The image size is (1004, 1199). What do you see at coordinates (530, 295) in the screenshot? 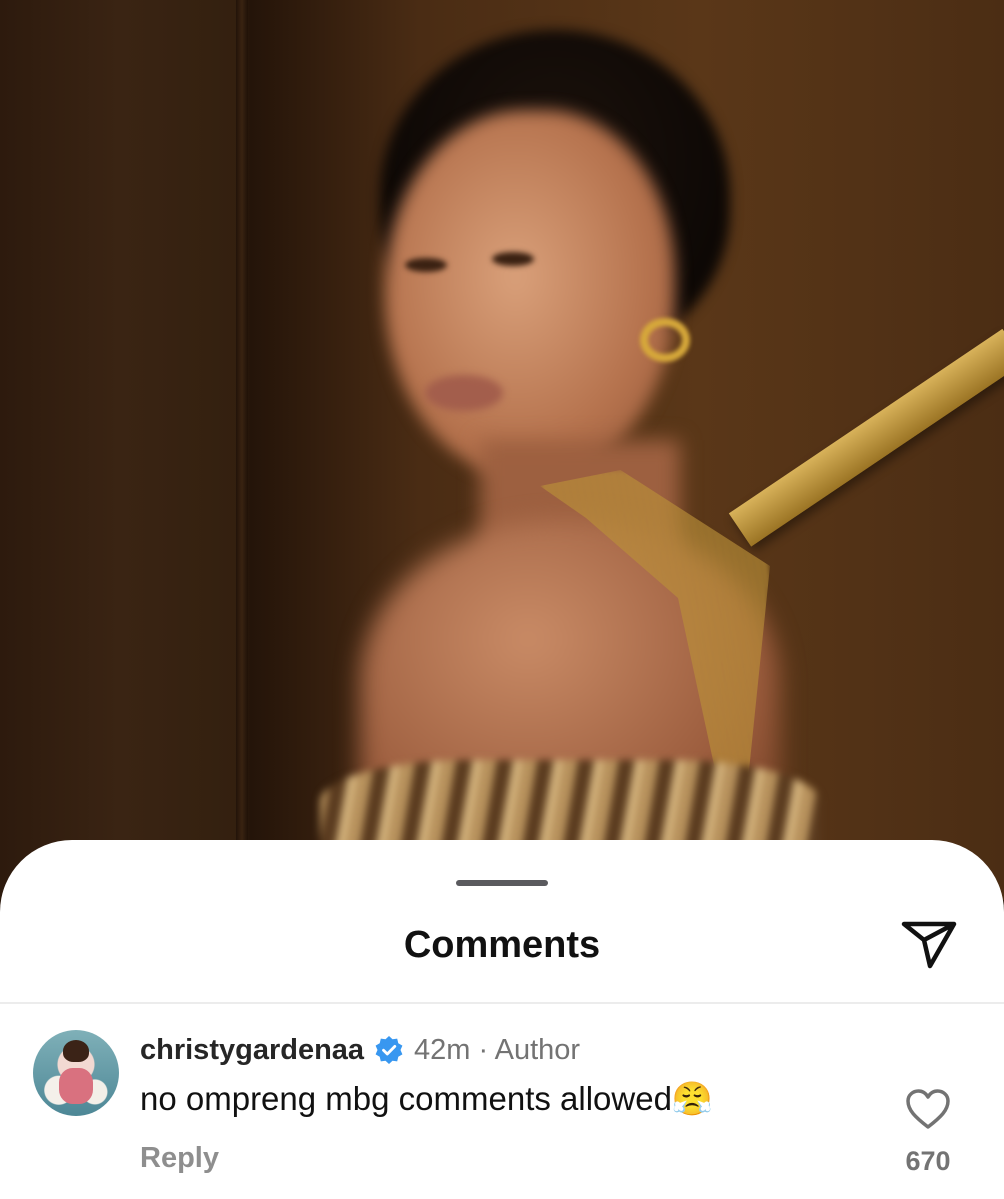
I see `face` at bounding box center [530, 295].